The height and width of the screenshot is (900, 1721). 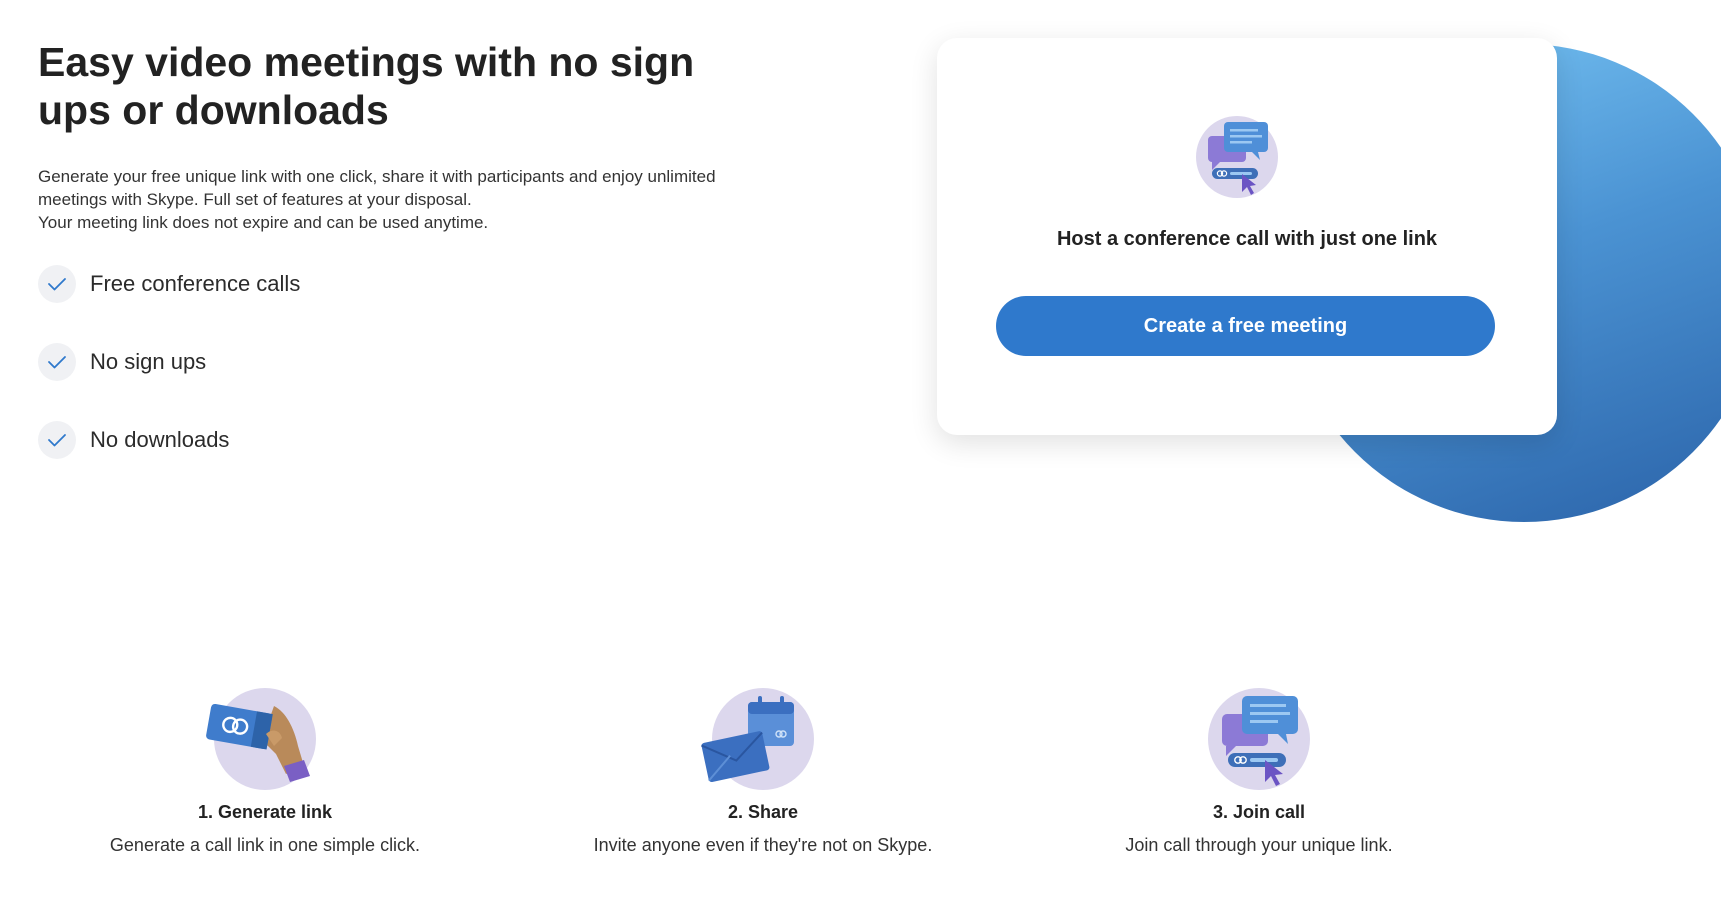 I want to click on step-title: 2. Share, so click(x=763, y=812).